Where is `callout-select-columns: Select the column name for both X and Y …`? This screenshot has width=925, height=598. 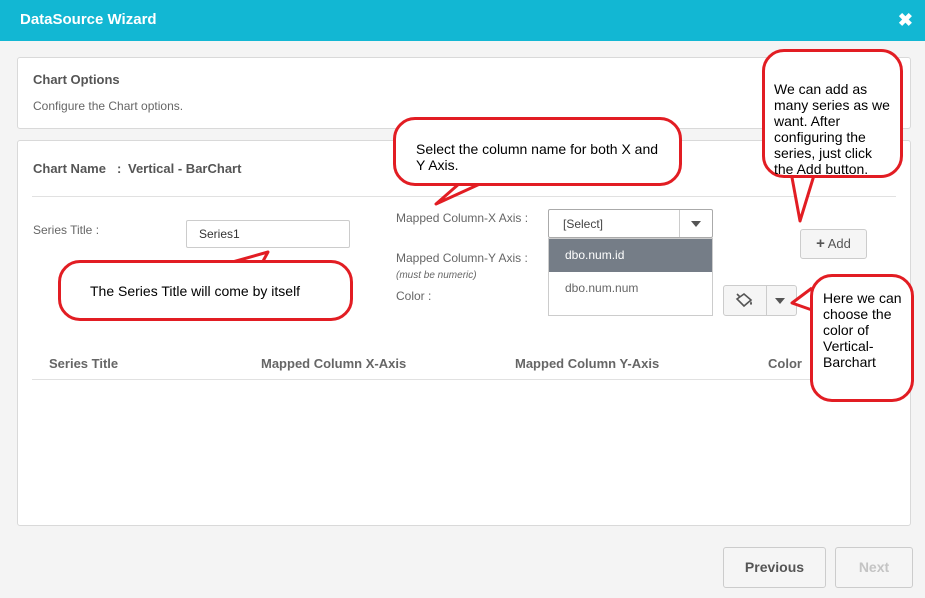
callout-select-columns: Select the column name for both X and Y … is located at coordinates (537, 151).